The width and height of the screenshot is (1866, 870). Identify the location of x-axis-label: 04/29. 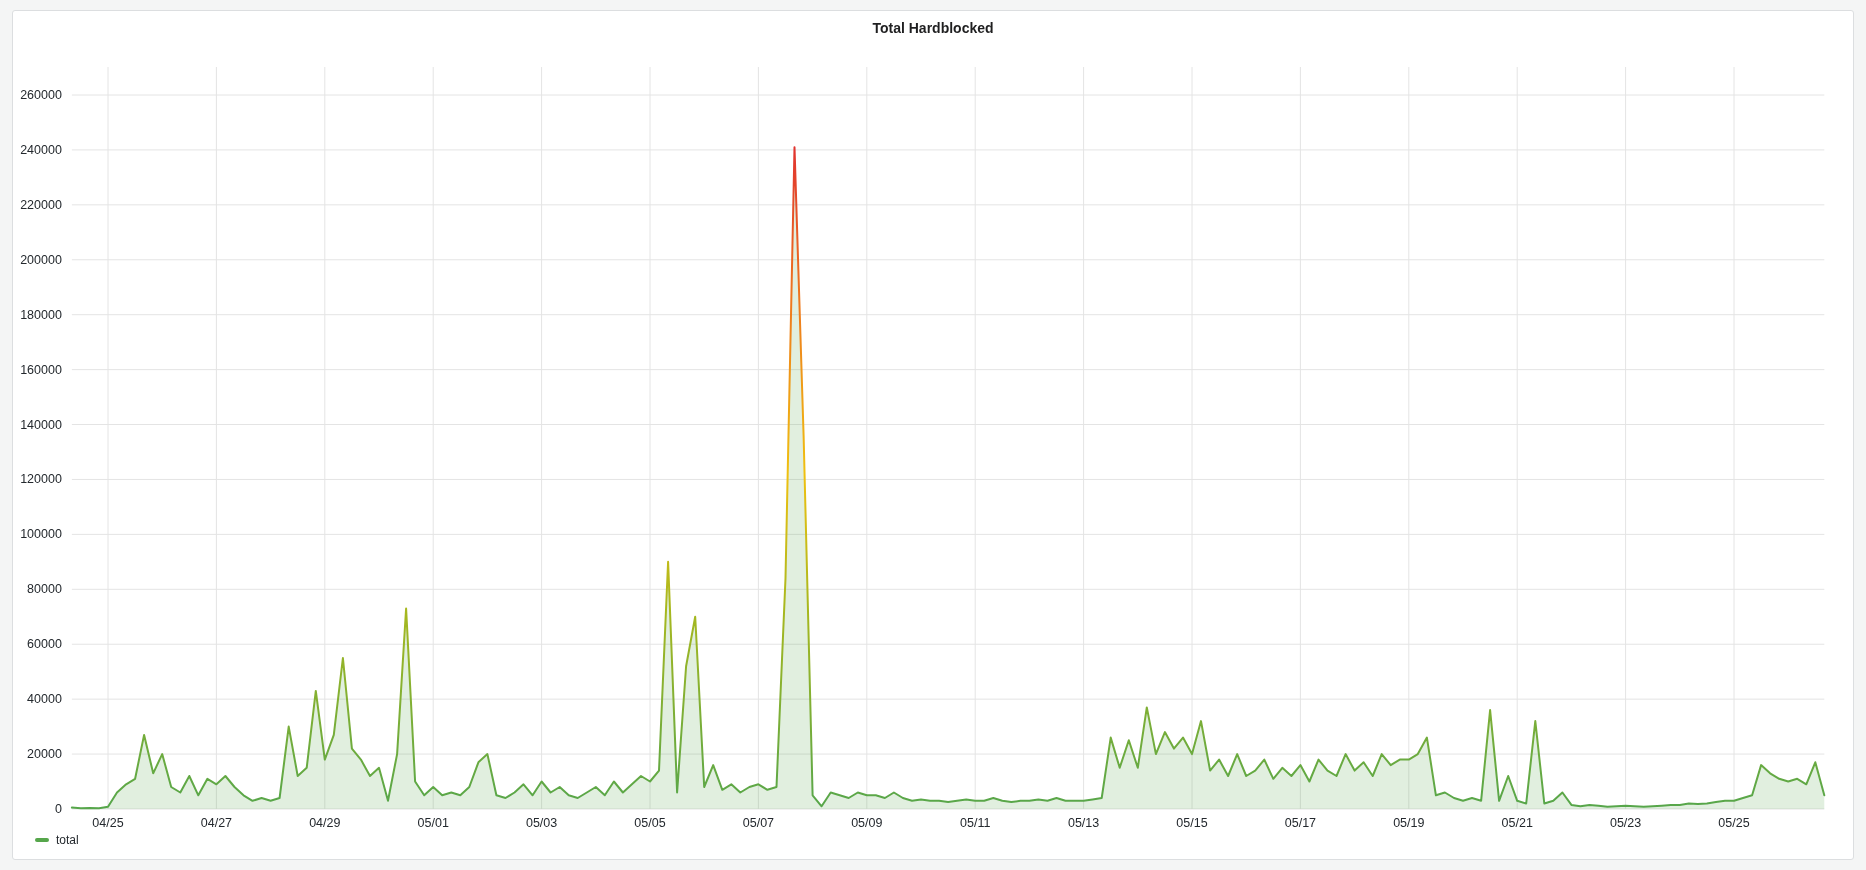
(325, 823).